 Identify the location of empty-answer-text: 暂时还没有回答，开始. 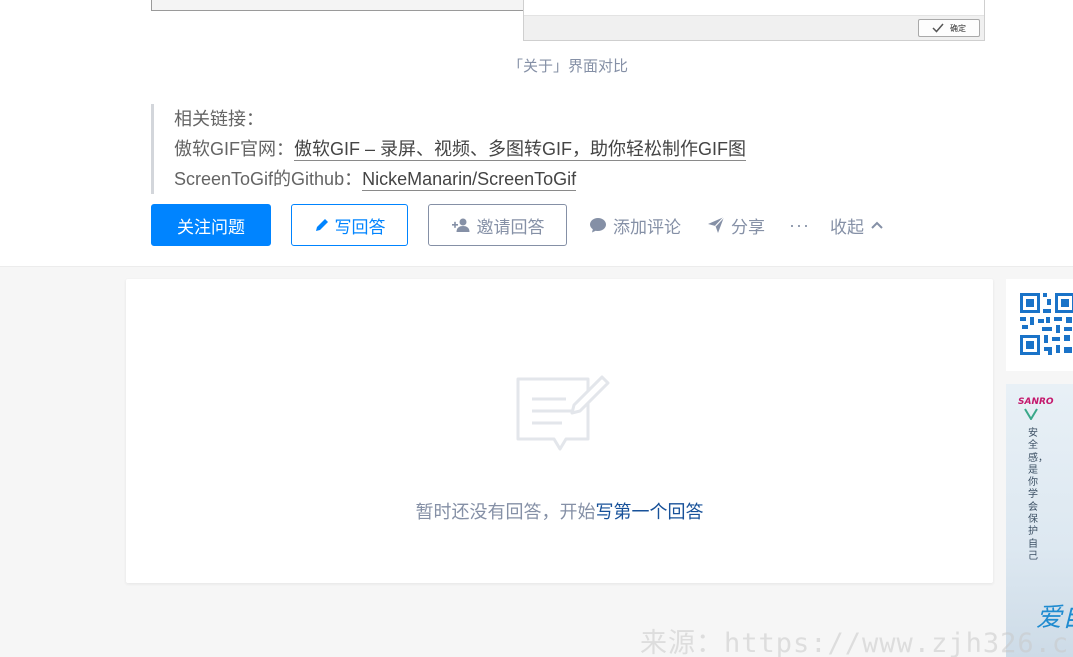
(505, 512).